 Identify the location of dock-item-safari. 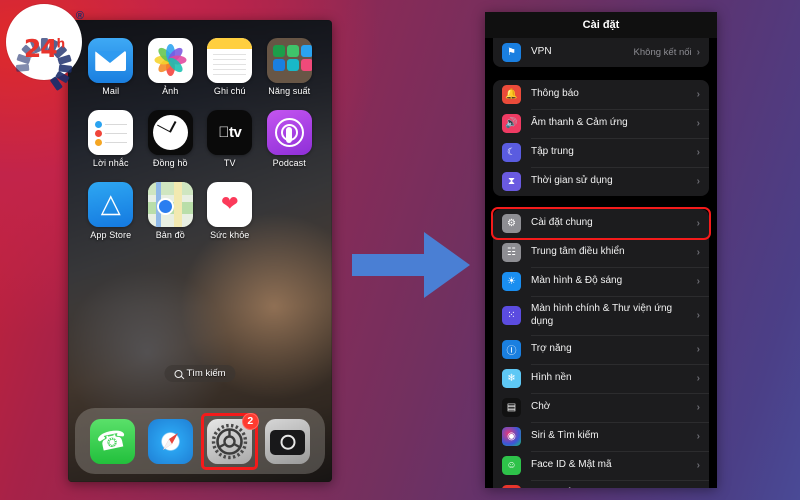
(171, 441).